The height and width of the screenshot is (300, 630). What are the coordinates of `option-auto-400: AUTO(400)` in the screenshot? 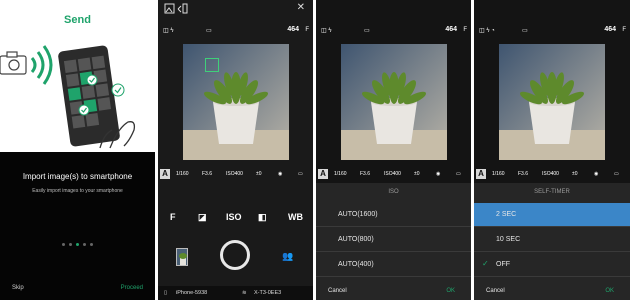 It's located at (393, 265).